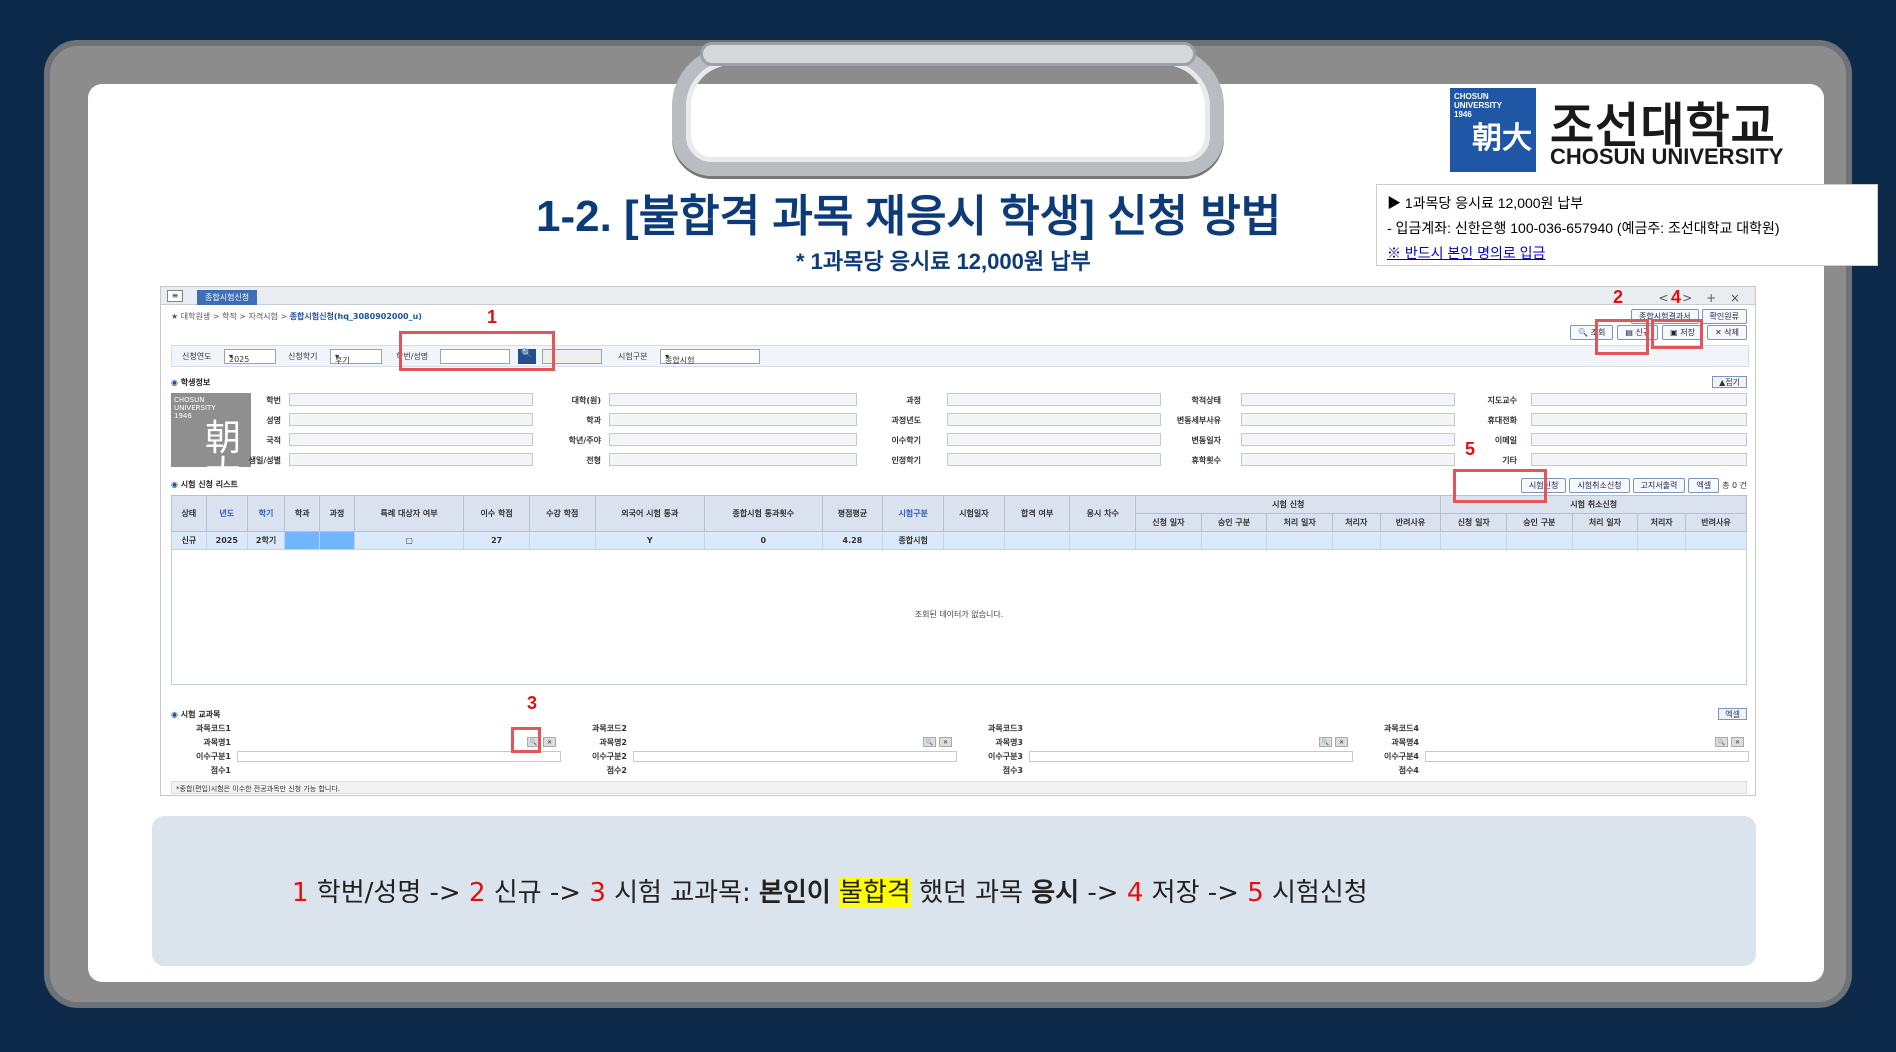 This screenshot has height=1052, width=1896. What do you see at coordinates (1724, 316) in the screenshot?
I see `confirm-button: 확인원류` at bounding box center [1724, 316].